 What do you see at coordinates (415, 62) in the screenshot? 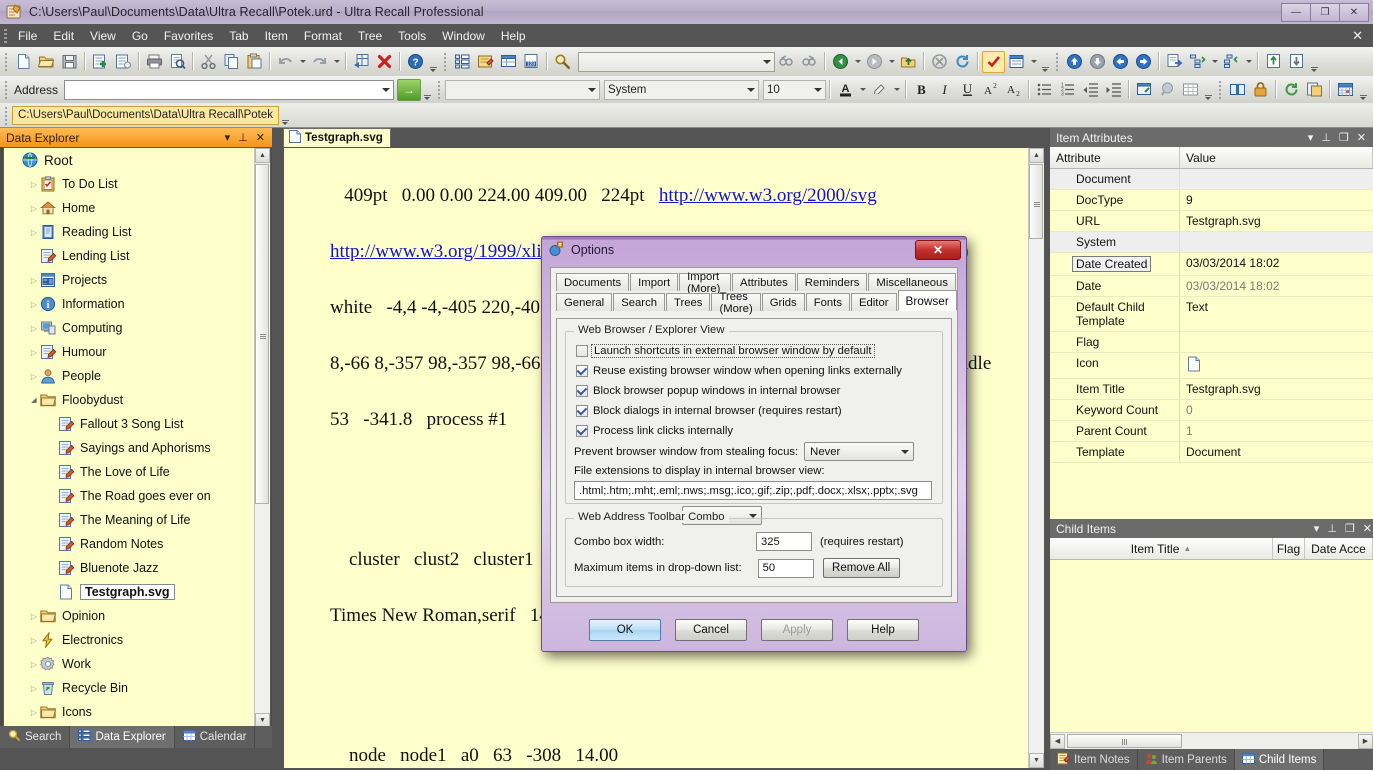
I see `help-icon: ?` at bounding box center [415, 62].